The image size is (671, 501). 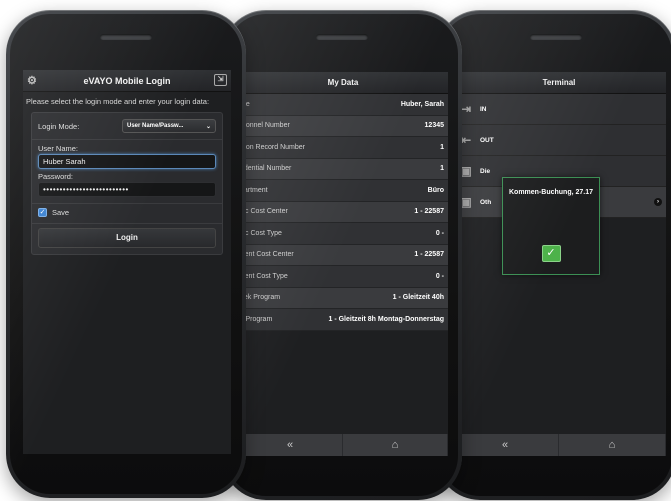 I want to click on data-row-basic-cost-center: sic Cost Center 1 - 22587, so click(x=343, y=212).